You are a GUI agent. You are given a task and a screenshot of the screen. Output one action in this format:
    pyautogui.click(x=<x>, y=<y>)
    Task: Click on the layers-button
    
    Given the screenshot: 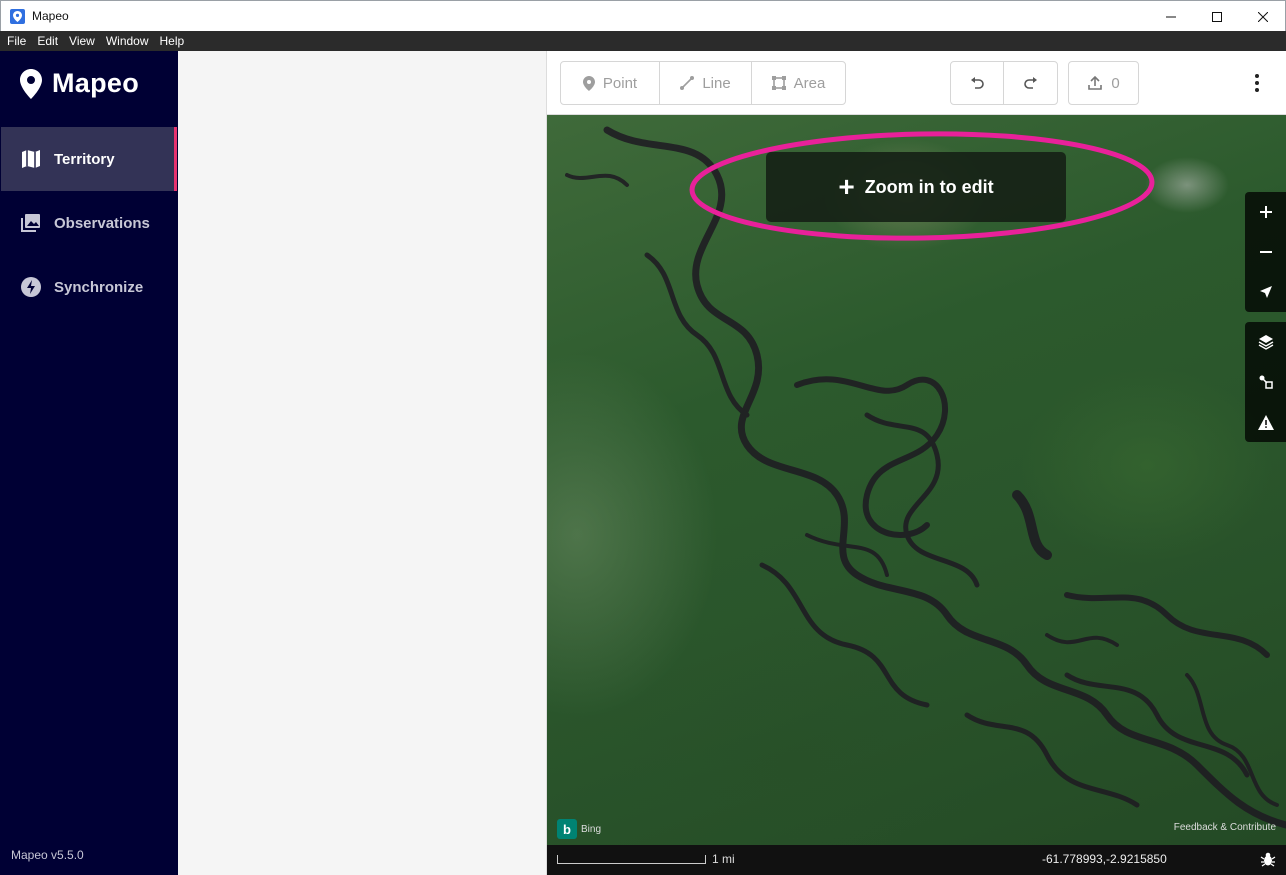 What is the action you would take?
    pyautogui.click(x=1265, y=342)
    